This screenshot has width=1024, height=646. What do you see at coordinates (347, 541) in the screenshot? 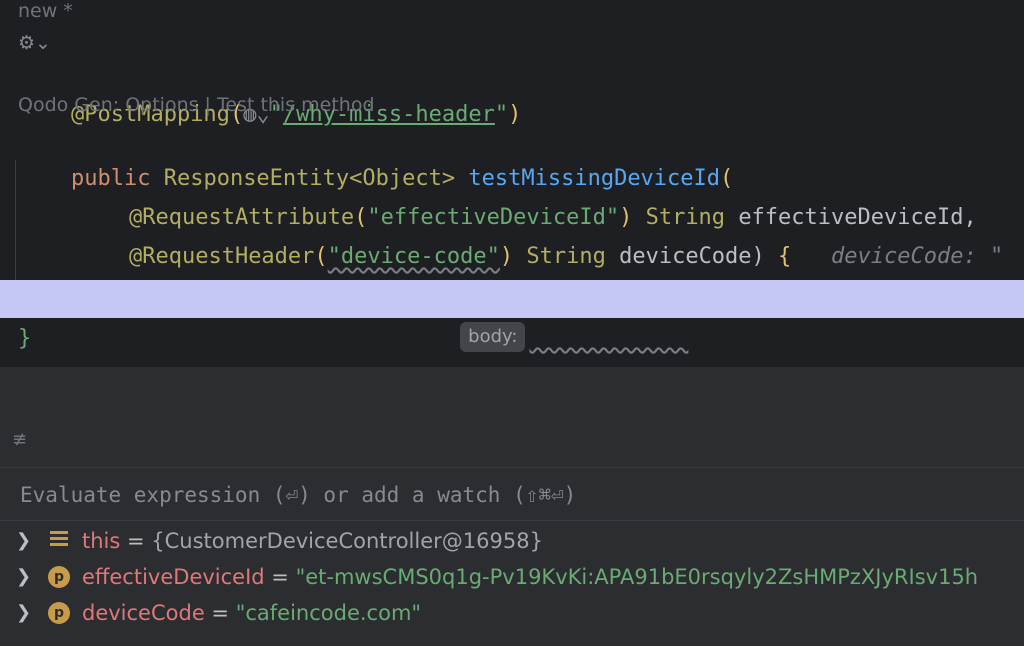
I see `variable-value: {CustomerDeviceController@16958}` at bounding box center [347, 541].